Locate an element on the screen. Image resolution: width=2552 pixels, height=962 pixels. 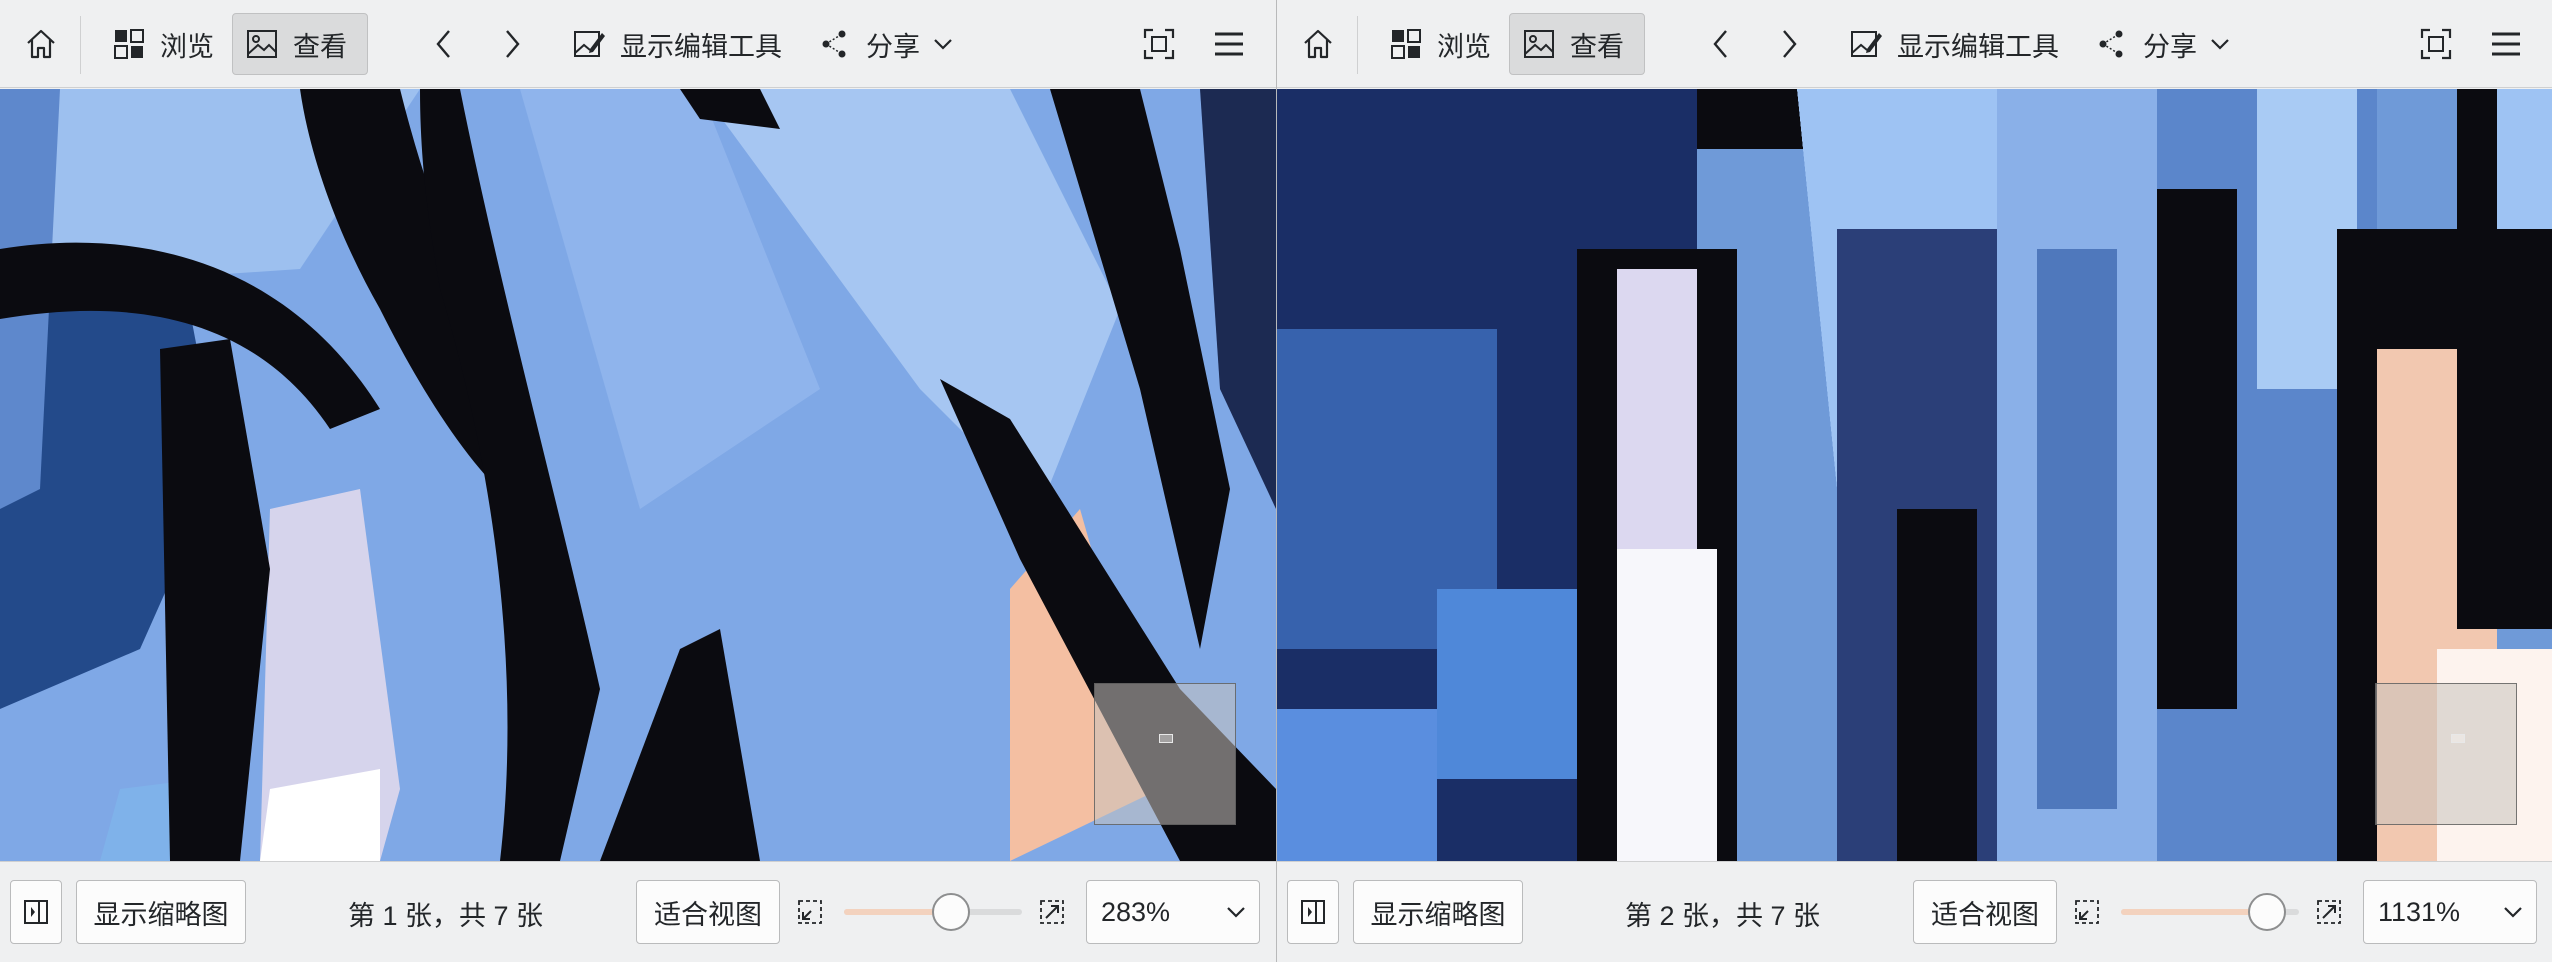
status-bar: 显示缩略图 第 2 张，共 7 张 适合视图 1131% is located at coordinates (1914, 911).